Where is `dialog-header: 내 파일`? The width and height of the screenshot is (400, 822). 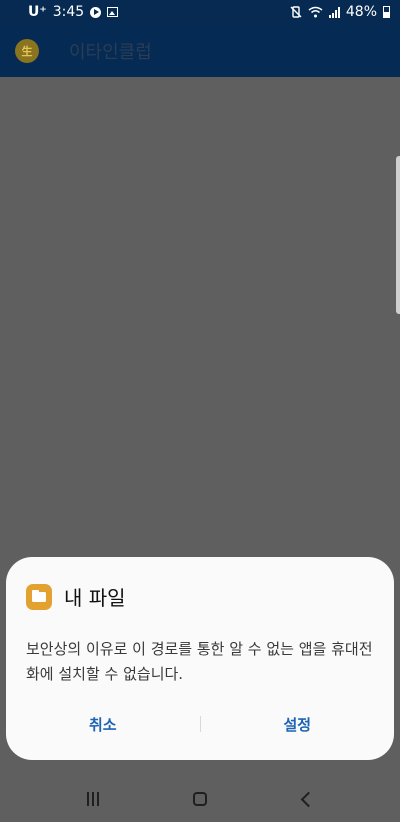 dialog-header: 내 파일 is located at coordinates (76, 596).